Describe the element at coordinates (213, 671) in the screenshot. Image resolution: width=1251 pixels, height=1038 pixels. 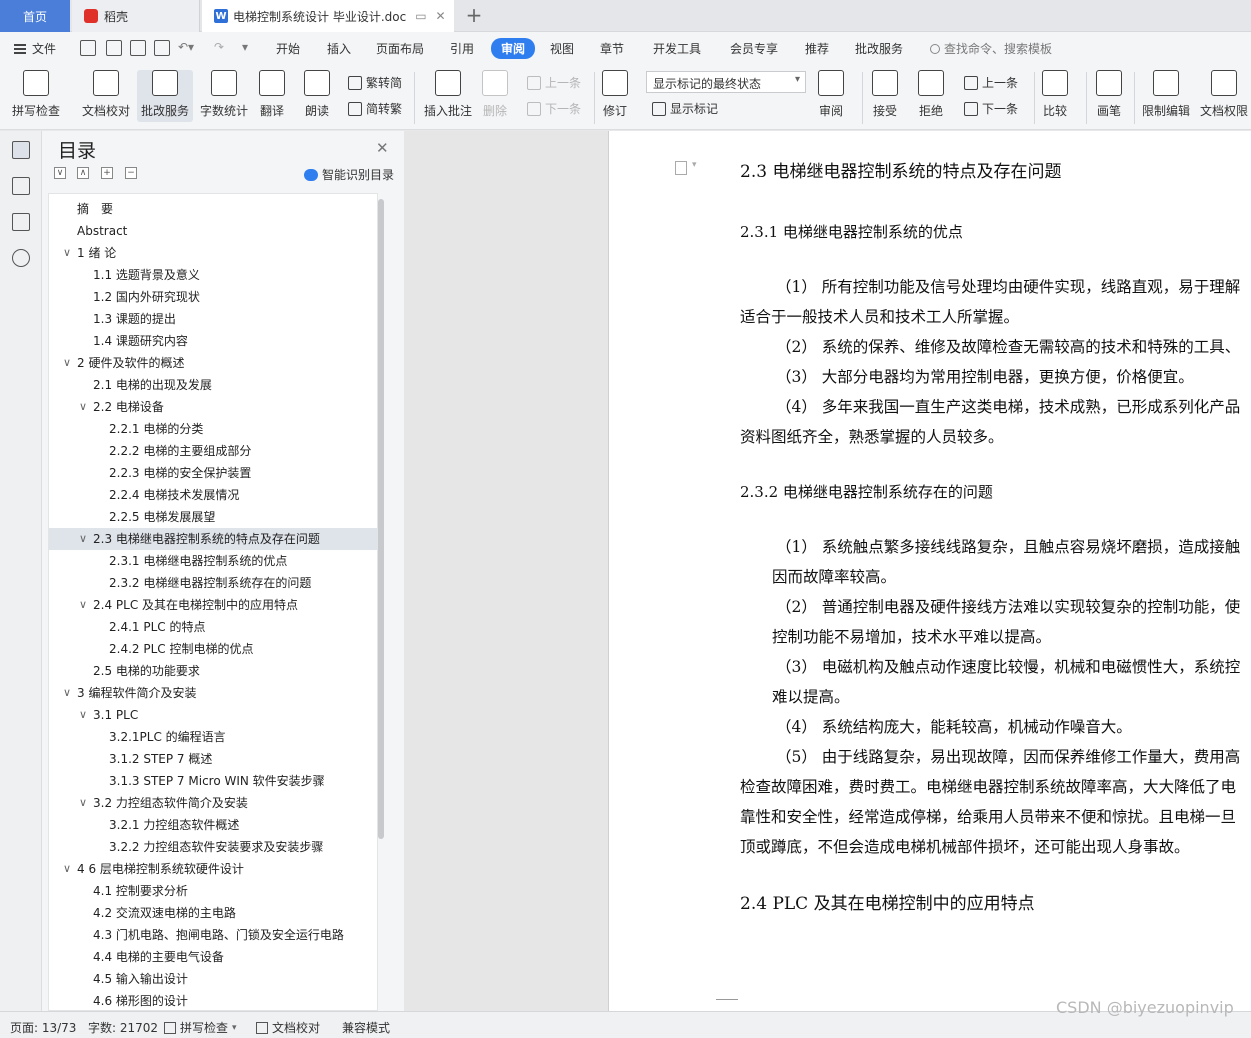
I see `toc-item: 2.5 电梯的功能要求` at that location.